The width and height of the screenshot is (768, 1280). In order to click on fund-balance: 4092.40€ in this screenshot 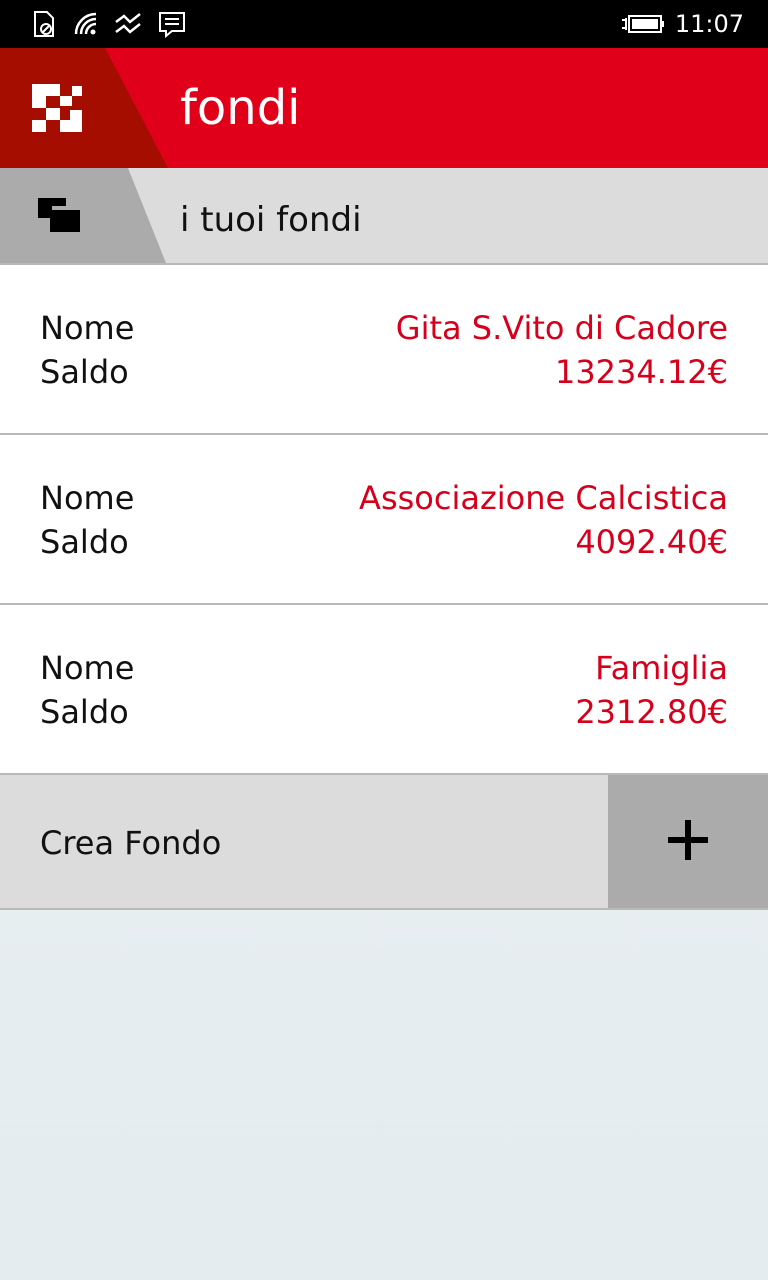, I will do `click(651, 542)`.